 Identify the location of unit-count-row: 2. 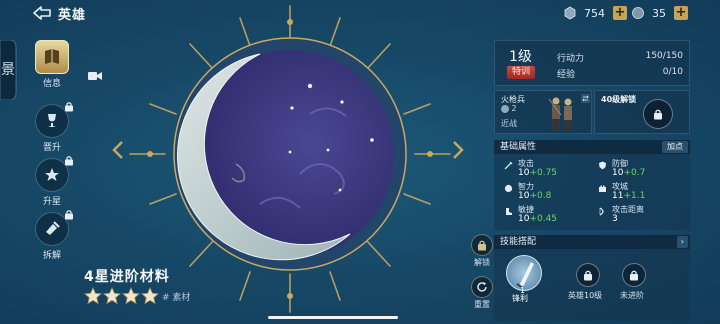
(509, 108).